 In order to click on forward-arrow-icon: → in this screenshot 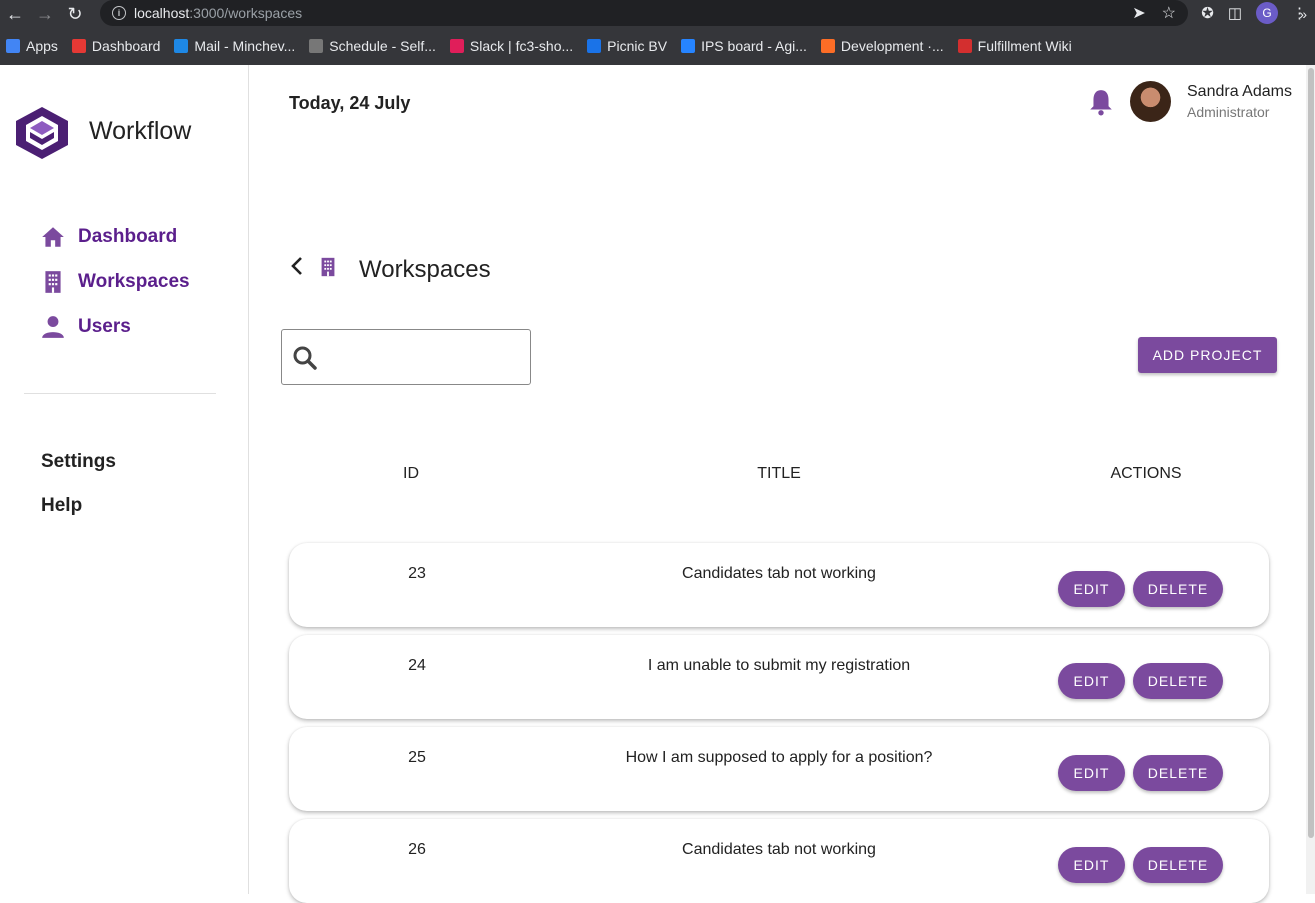, I will do `click(45, 14)`.